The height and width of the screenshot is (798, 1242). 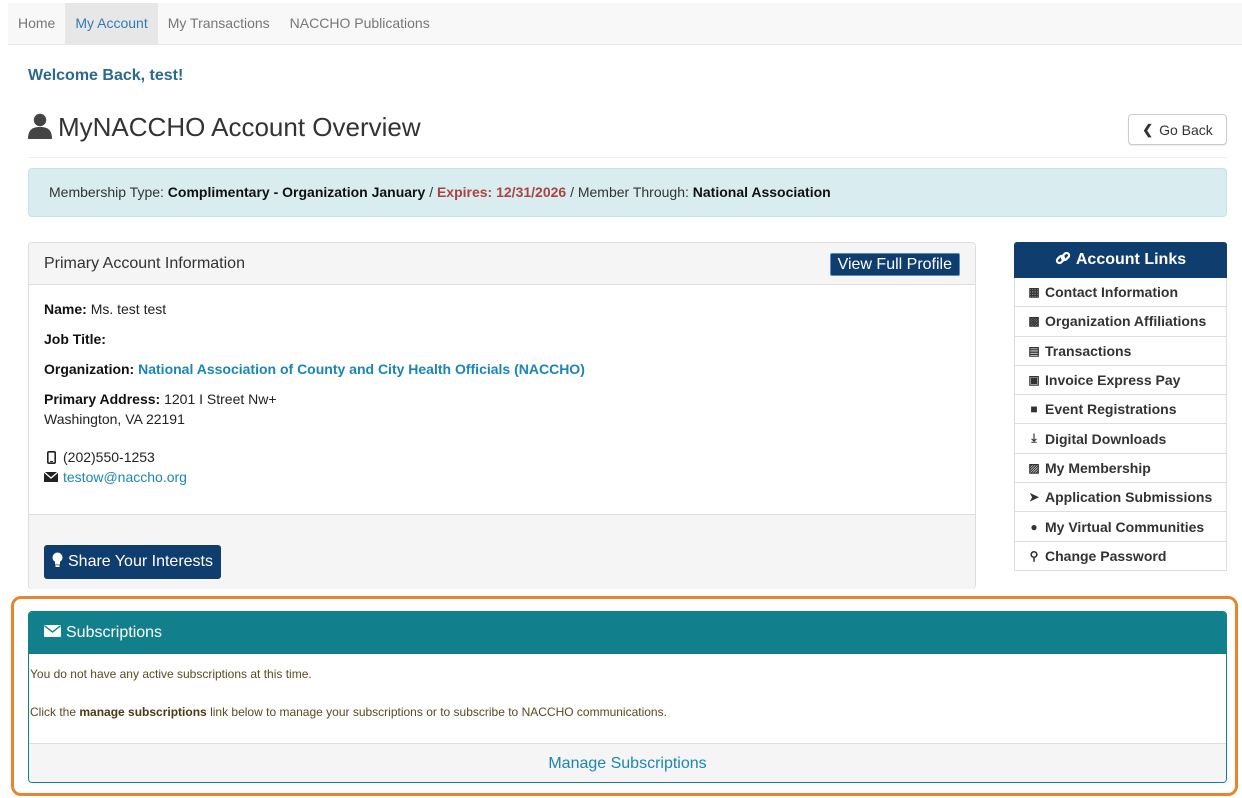 What do you see at coordinates (140, 561) in the screenshot?
I see `share-interests-label: Share Your Interests` at bounding box center [140, 561].